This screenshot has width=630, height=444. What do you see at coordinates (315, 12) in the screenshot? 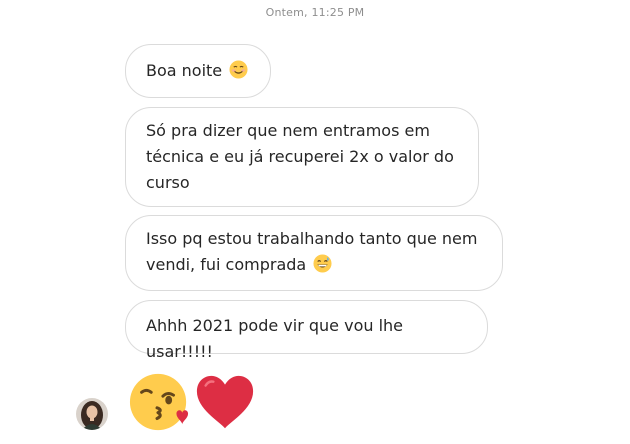
I see `message-timestamp: Ontem, 11:25 PM` at bounding box center [315, 12].